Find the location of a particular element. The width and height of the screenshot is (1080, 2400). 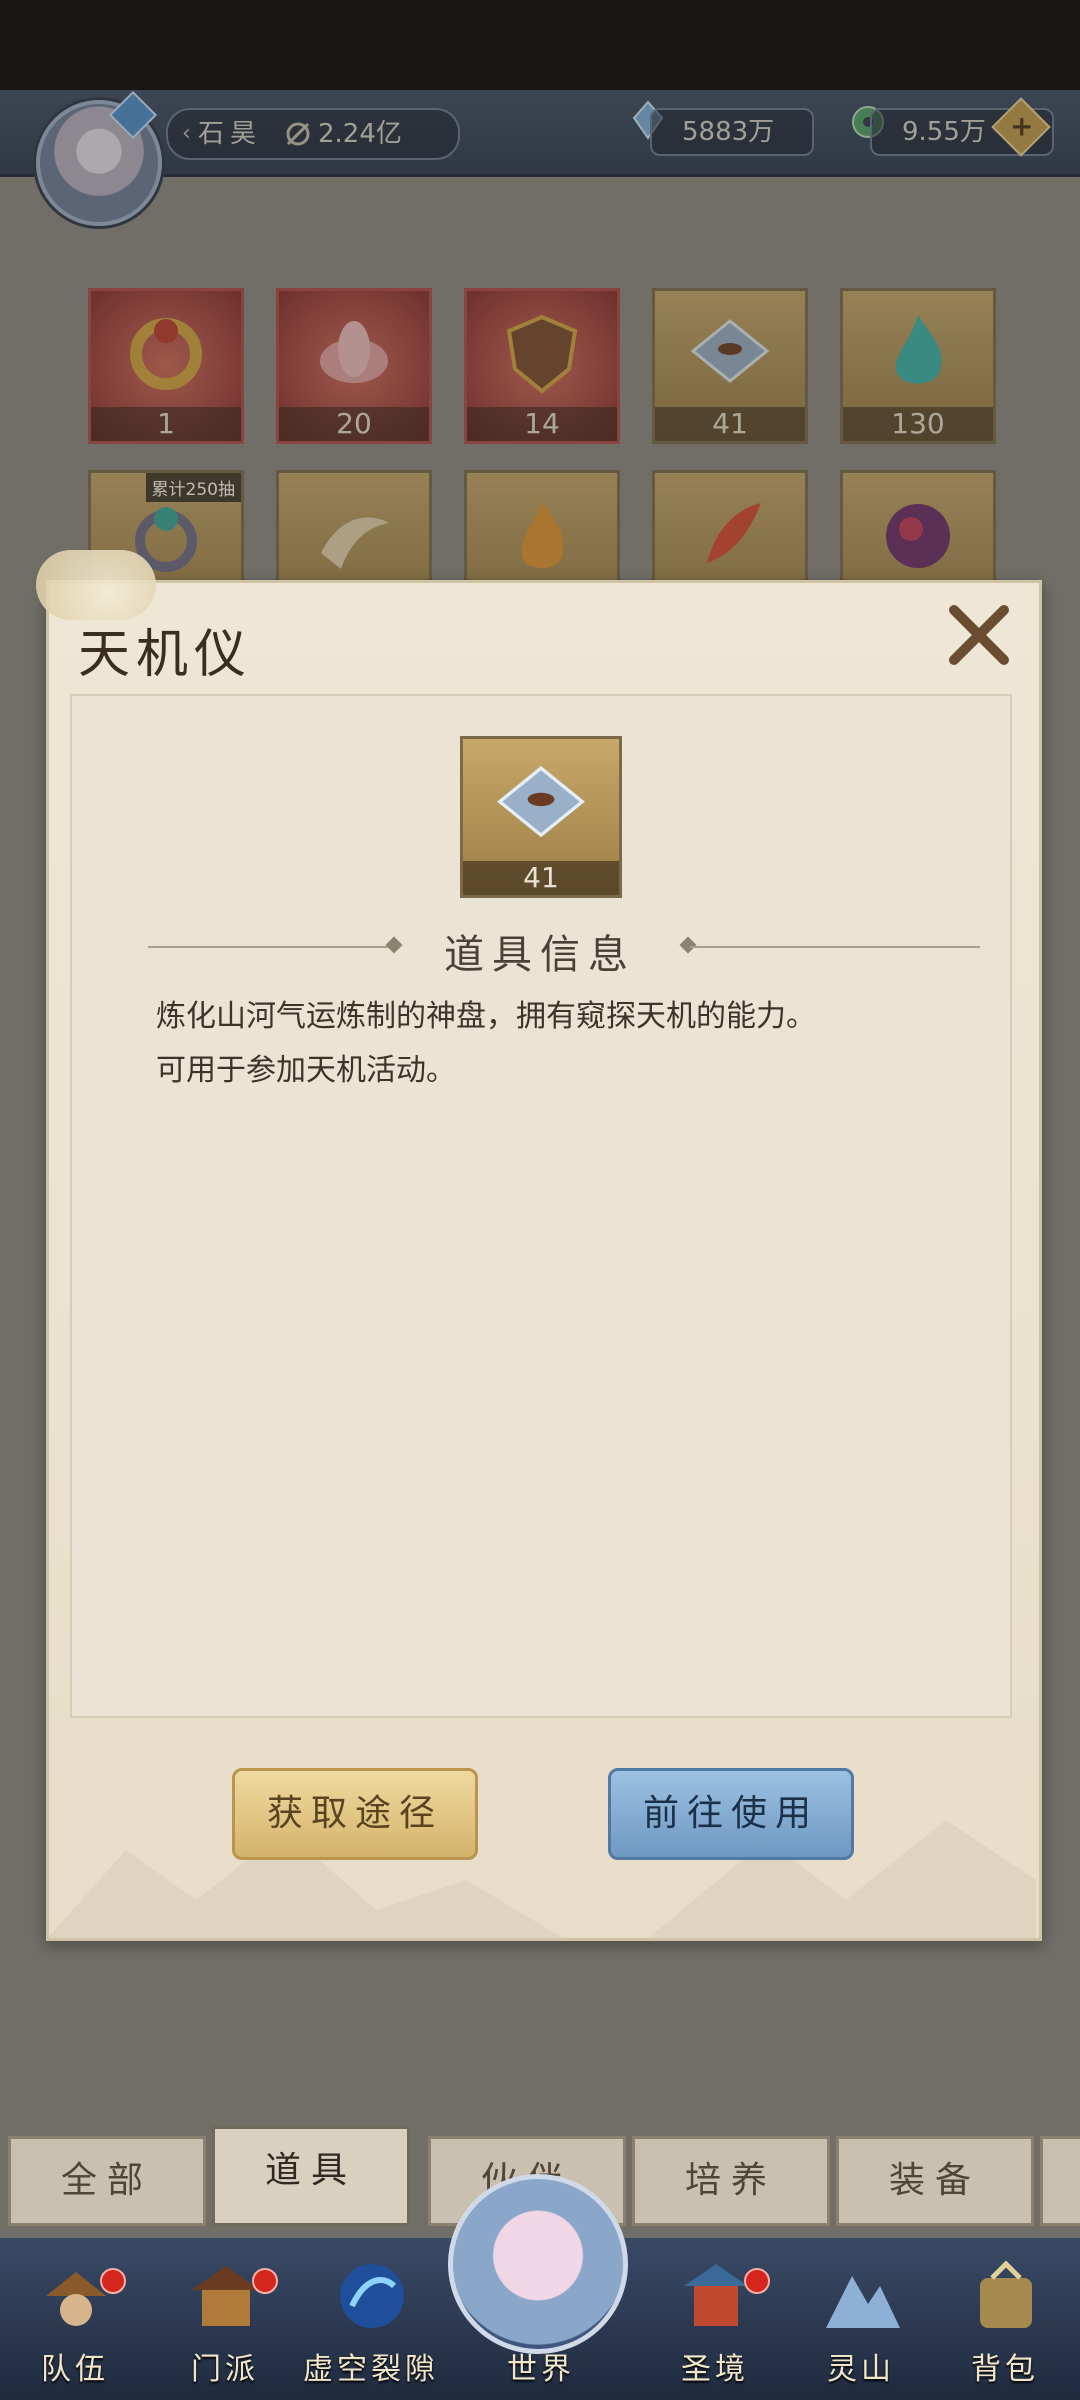

go-use-button: 前往使用 is located at coordinates (731, 1814).